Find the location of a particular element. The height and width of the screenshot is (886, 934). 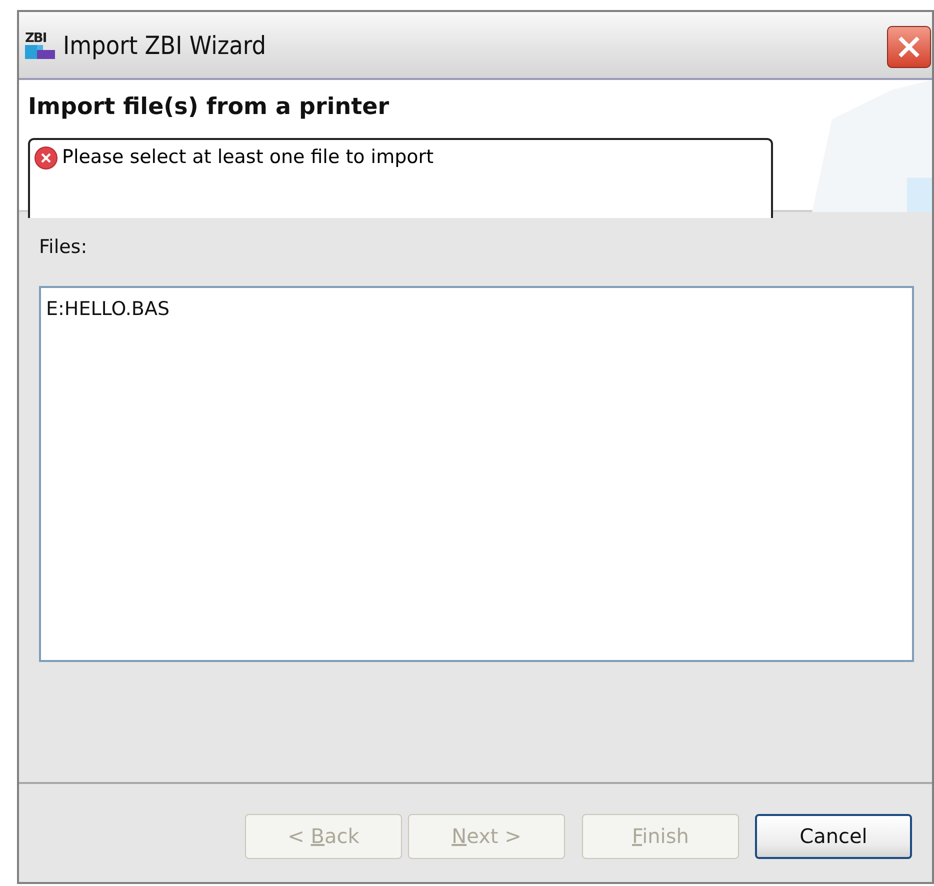

files-label: Files: is located at coordinates (63, 247).